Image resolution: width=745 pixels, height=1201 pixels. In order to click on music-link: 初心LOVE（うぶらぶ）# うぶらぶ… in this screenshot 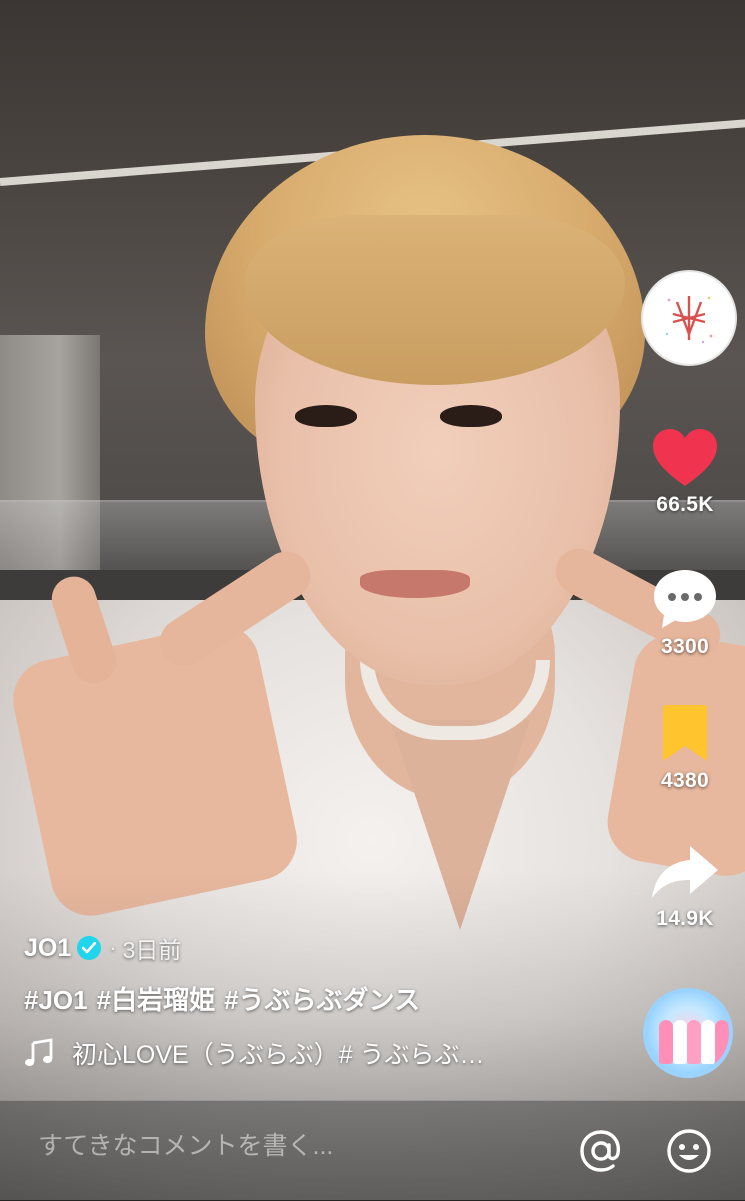, I will do `click(324, 1053)`.